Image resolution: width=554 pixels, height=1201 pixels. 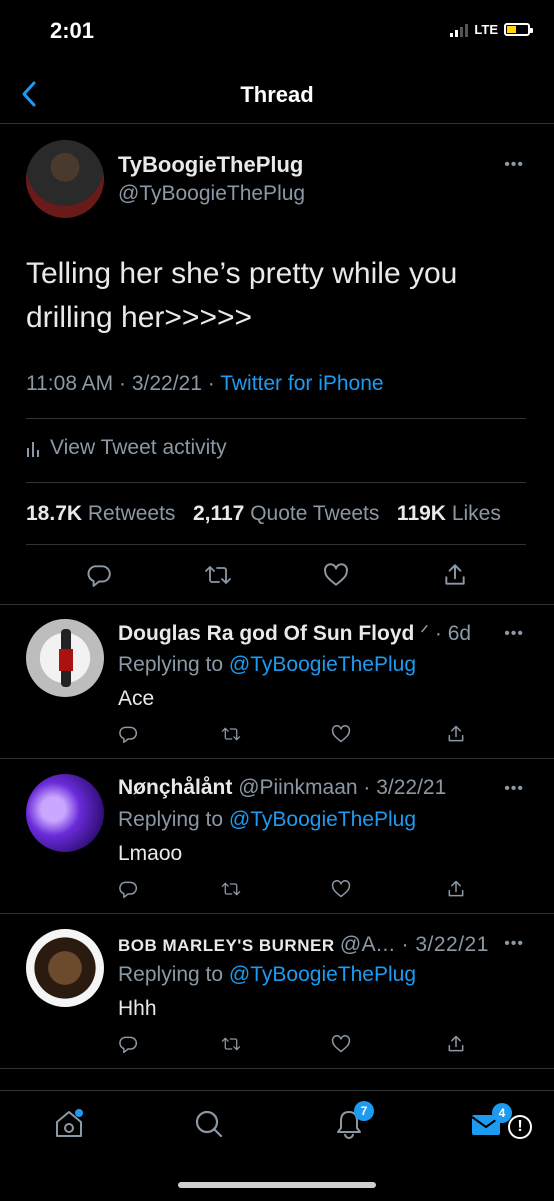 I want to click on quotes-count: 2,117, so click(x=218, y=513).